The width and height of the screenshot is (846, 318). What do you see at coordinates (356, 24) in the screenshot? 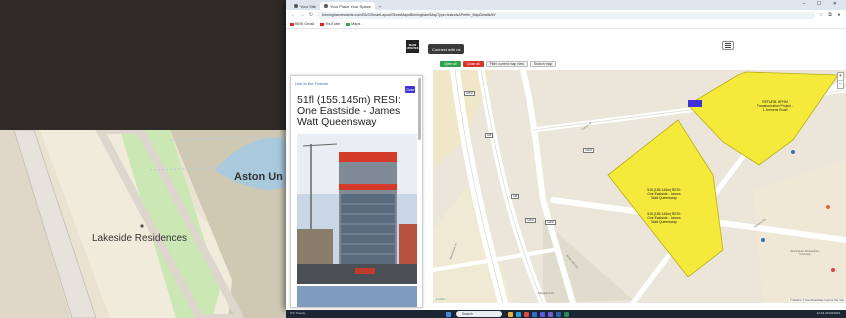
I see `bookmark-label: Maps` at bounding box center [356, 24].